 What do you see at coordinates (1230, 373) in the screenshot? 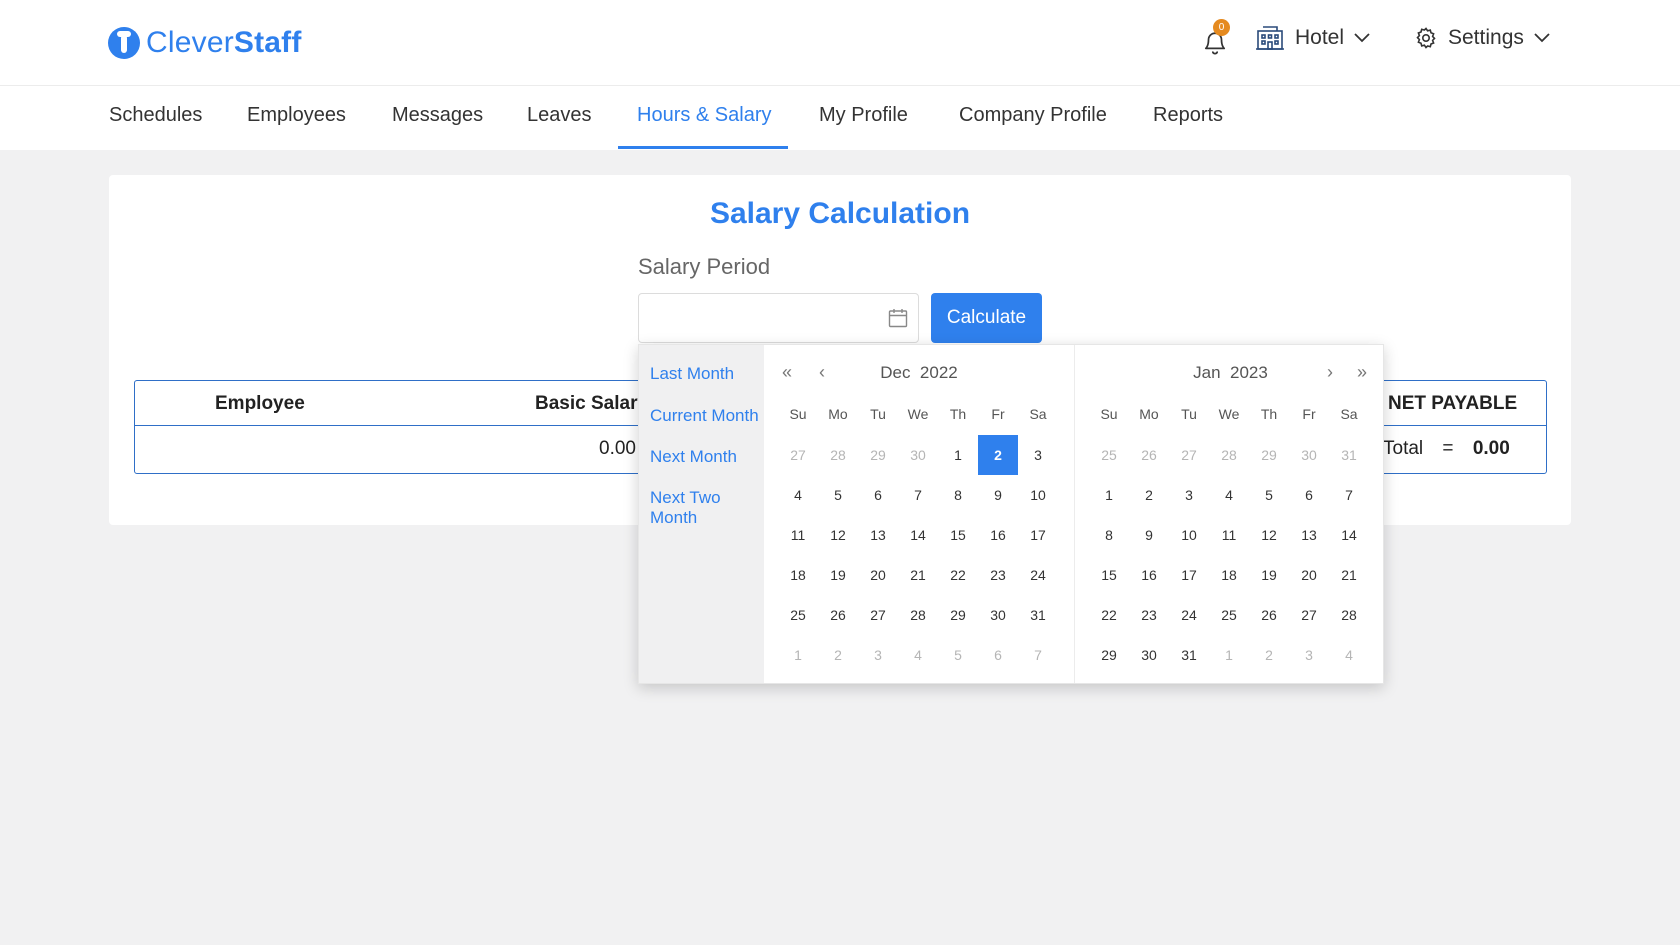
I see `calendar-right-title: Jan 2023` at bounding box center [1230, 373].